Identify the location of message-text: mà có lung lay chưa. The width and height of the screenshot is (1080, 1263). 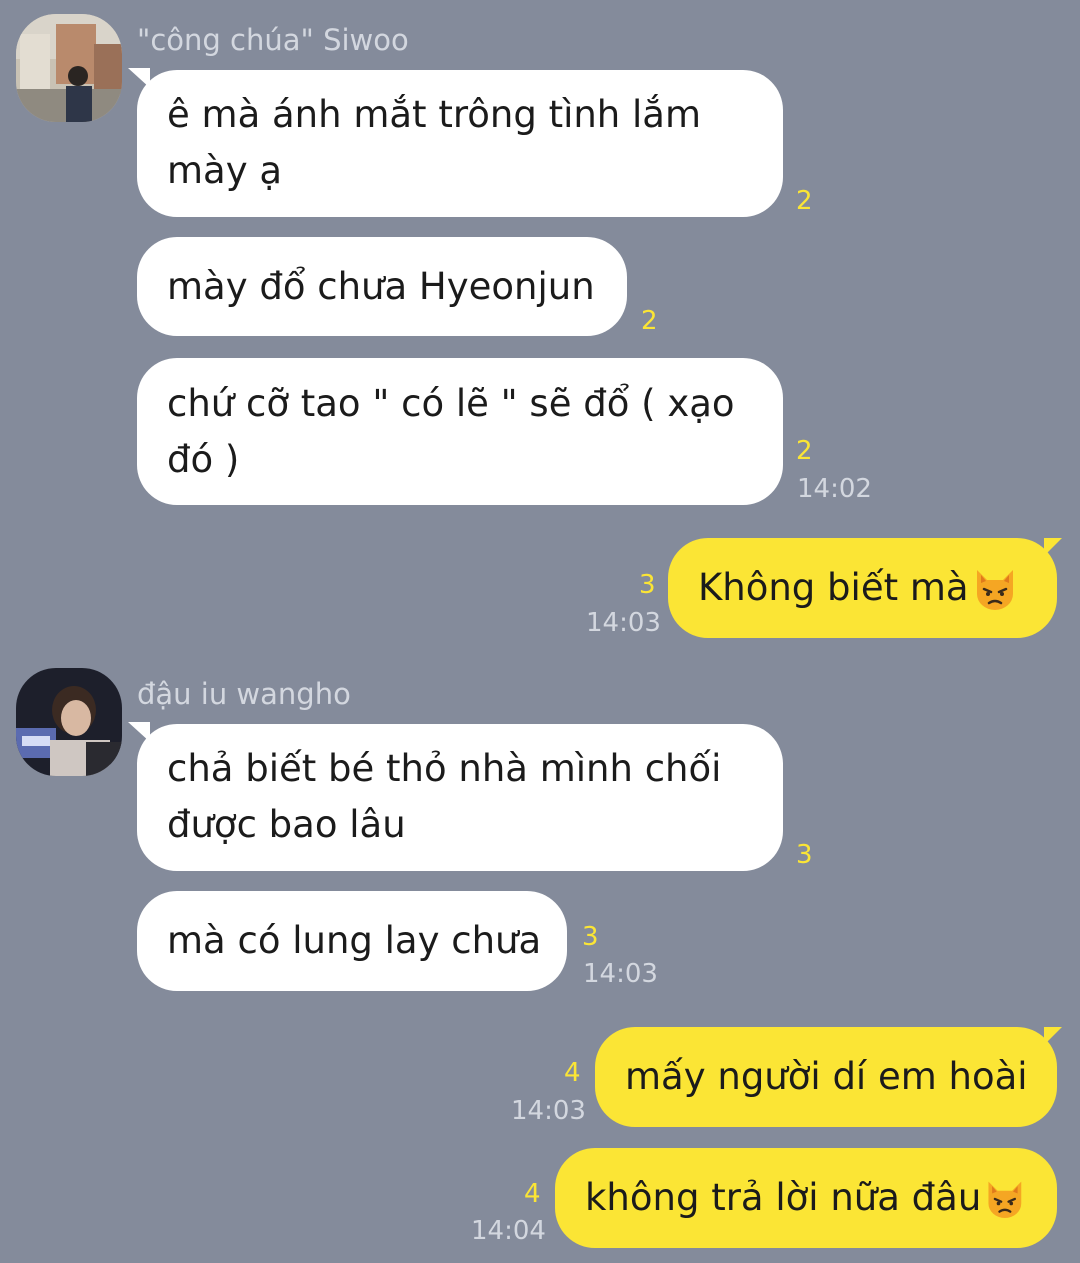
(354, 940).